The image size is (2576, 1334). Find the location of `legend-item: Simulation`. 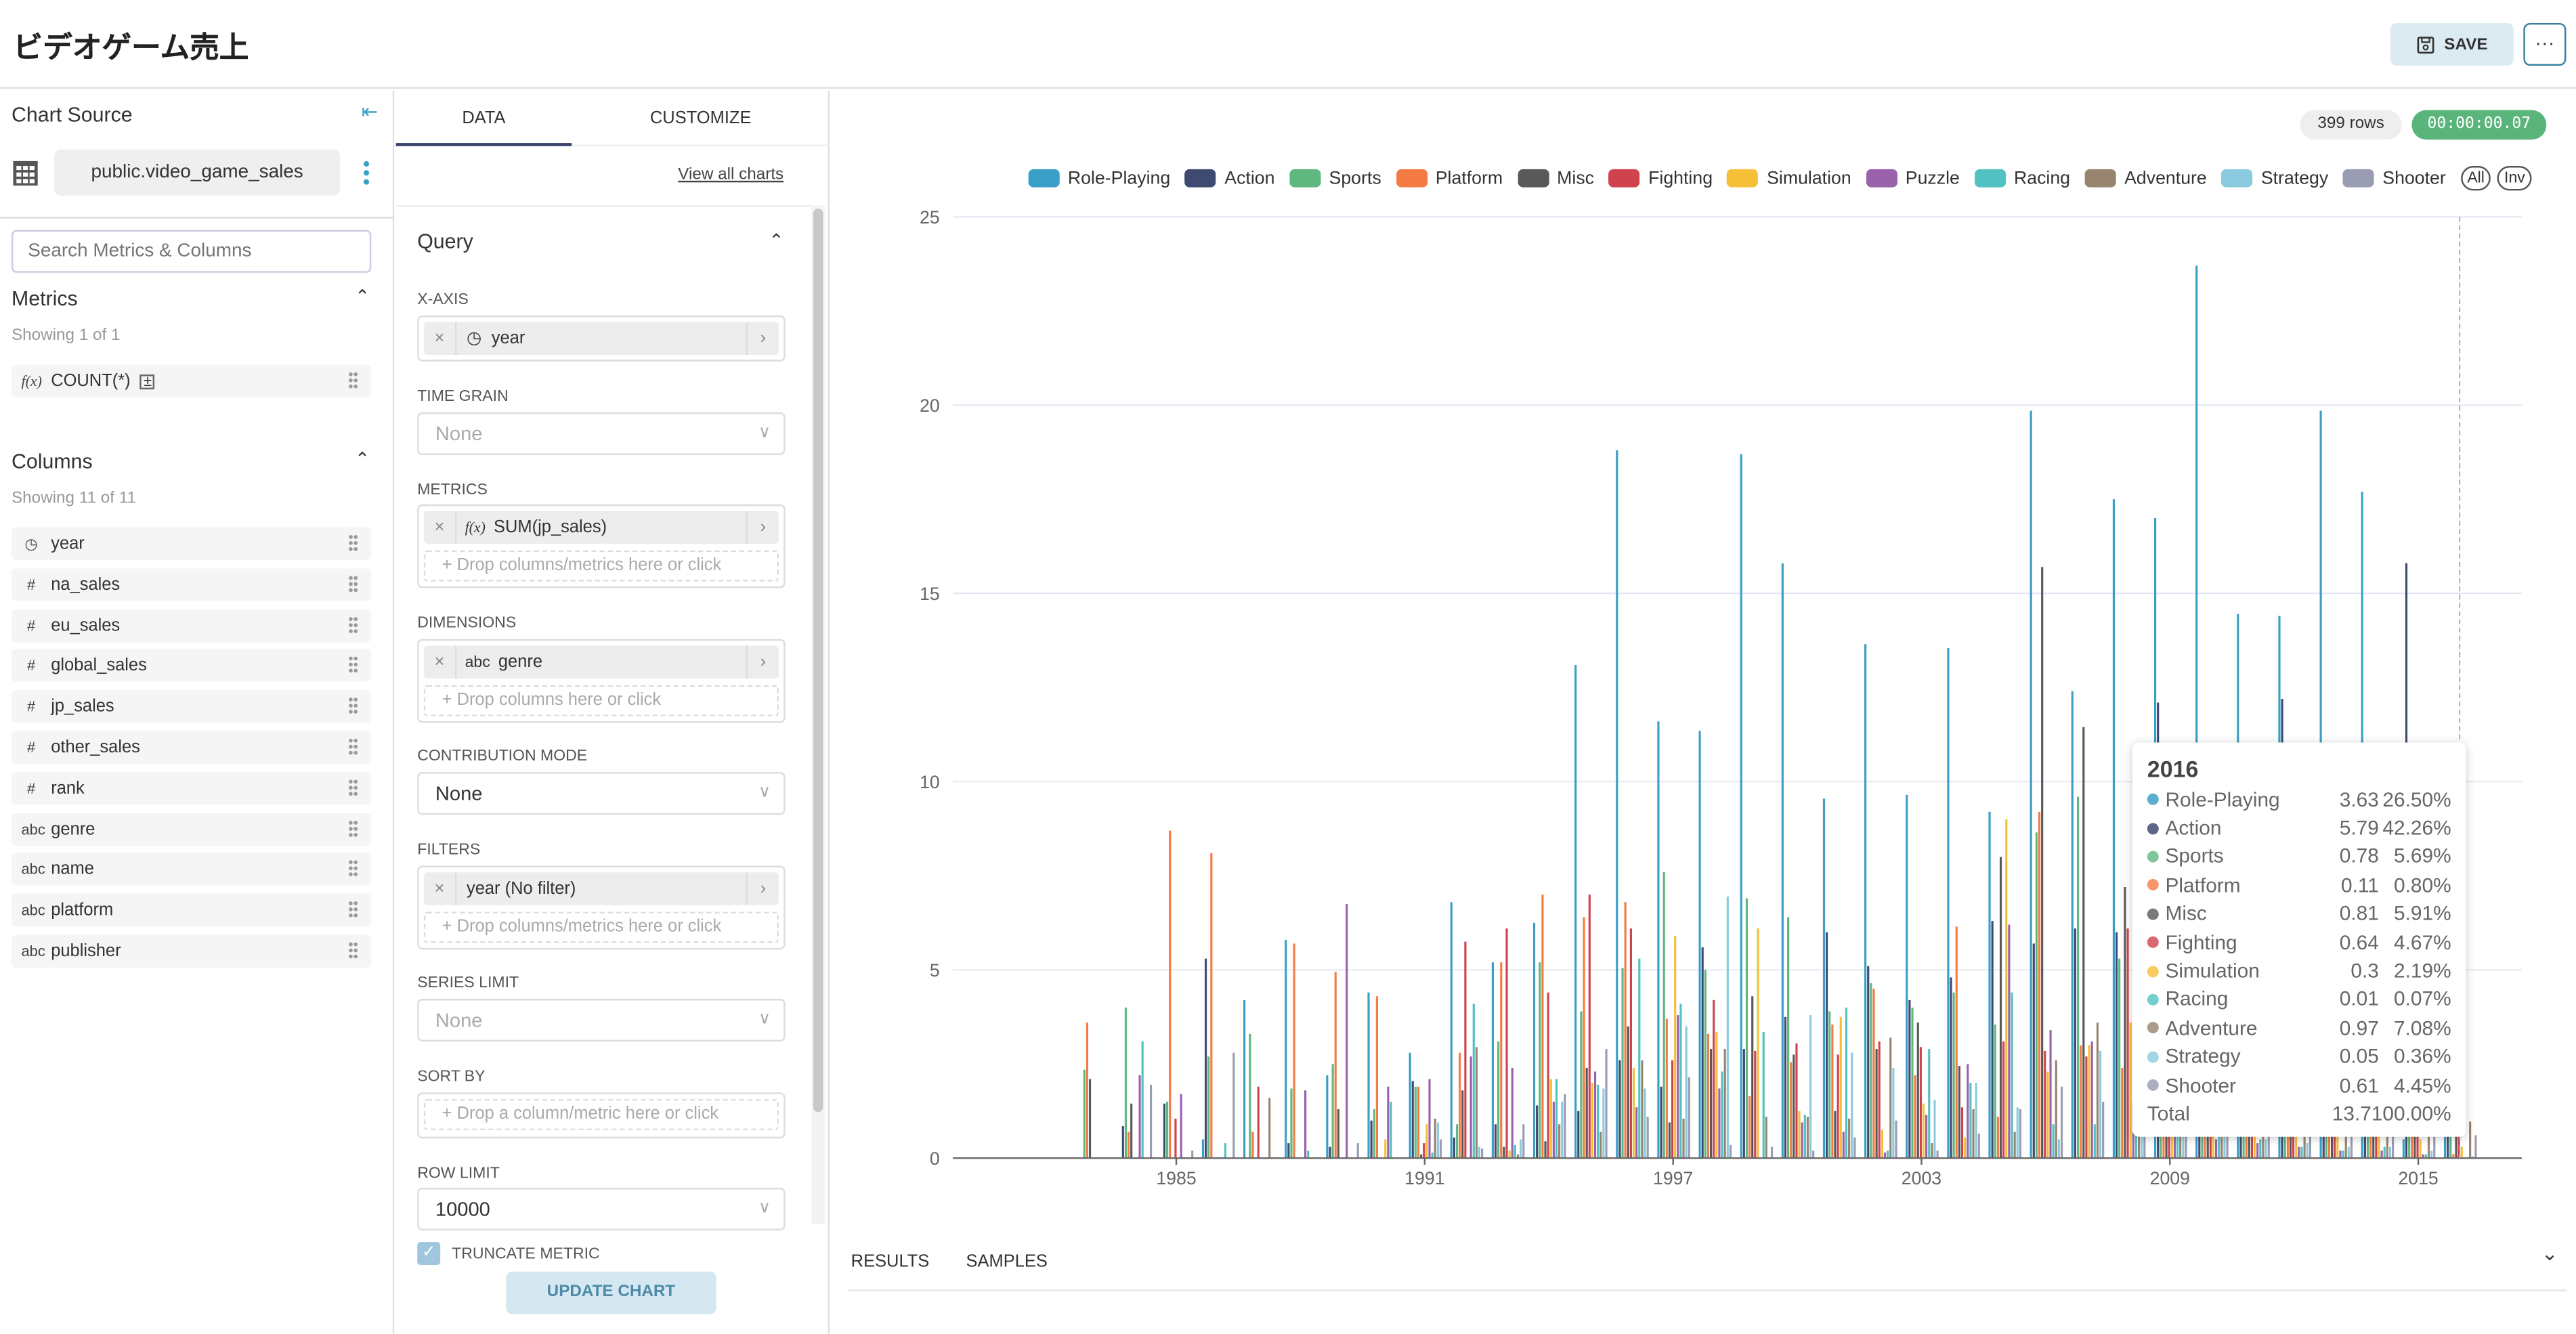

legend-item: Simulation is located at coordinates (1789, 178).